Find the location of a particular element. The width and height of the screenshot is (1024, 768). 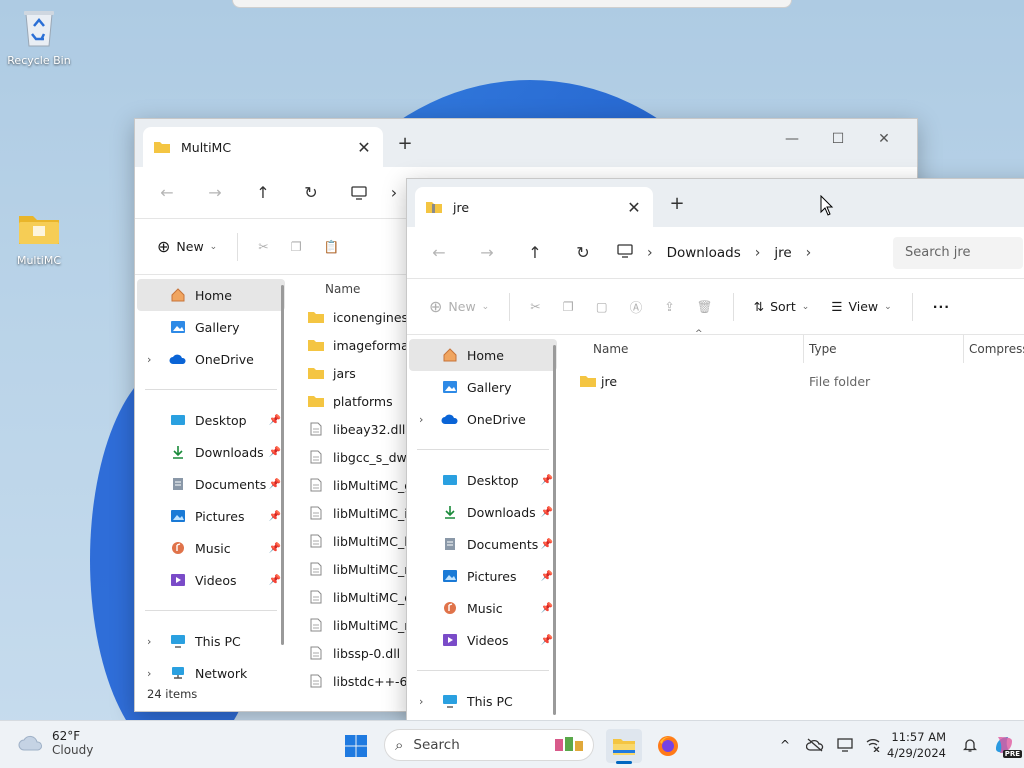

delete-icon: 🗑 is located at coordinates (705, 307).